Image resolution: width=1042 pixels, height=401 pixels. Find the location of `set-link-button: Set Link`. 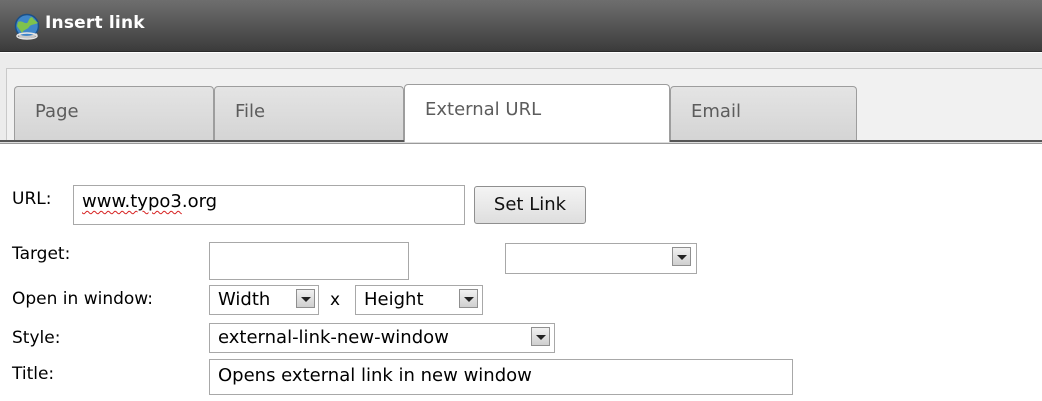

set-link-button: Set Link is located at coordinates (530, 205).